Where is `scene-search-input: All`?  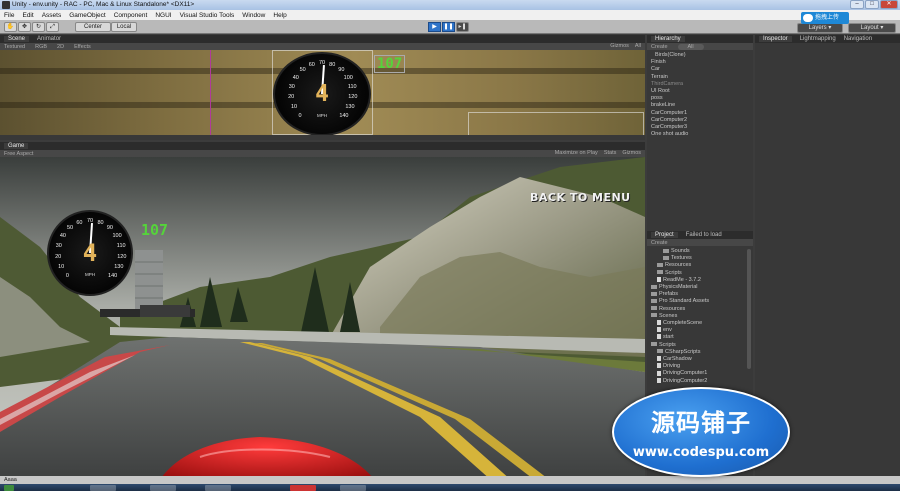
scene-search-input: All is located at coordinates (638, 46).